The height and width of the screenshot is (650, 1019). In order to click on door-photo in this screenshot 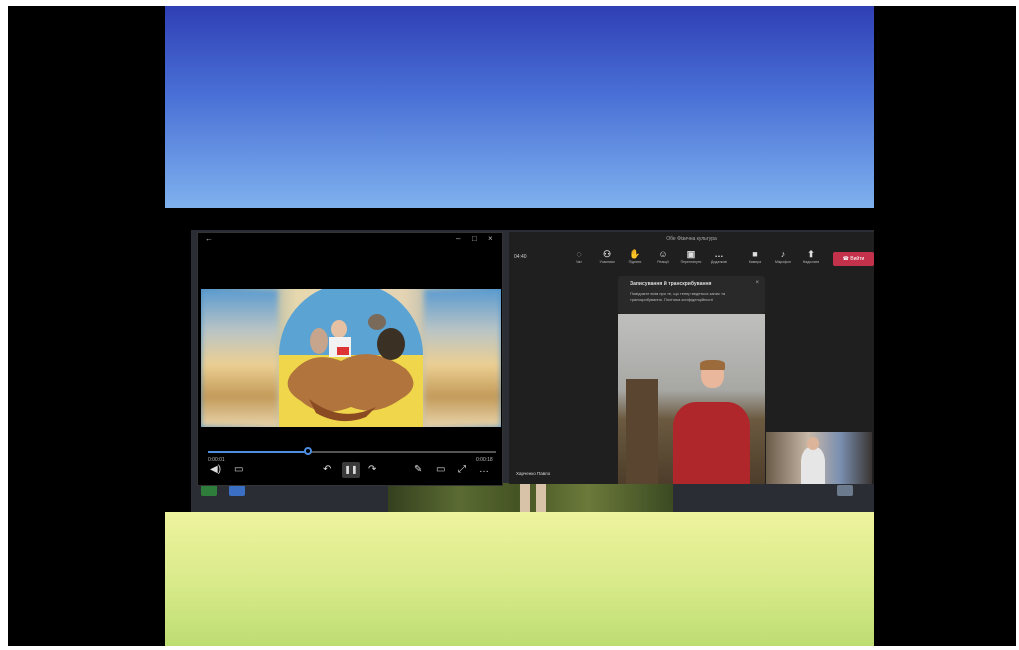, I will do `click(642, 431)`.